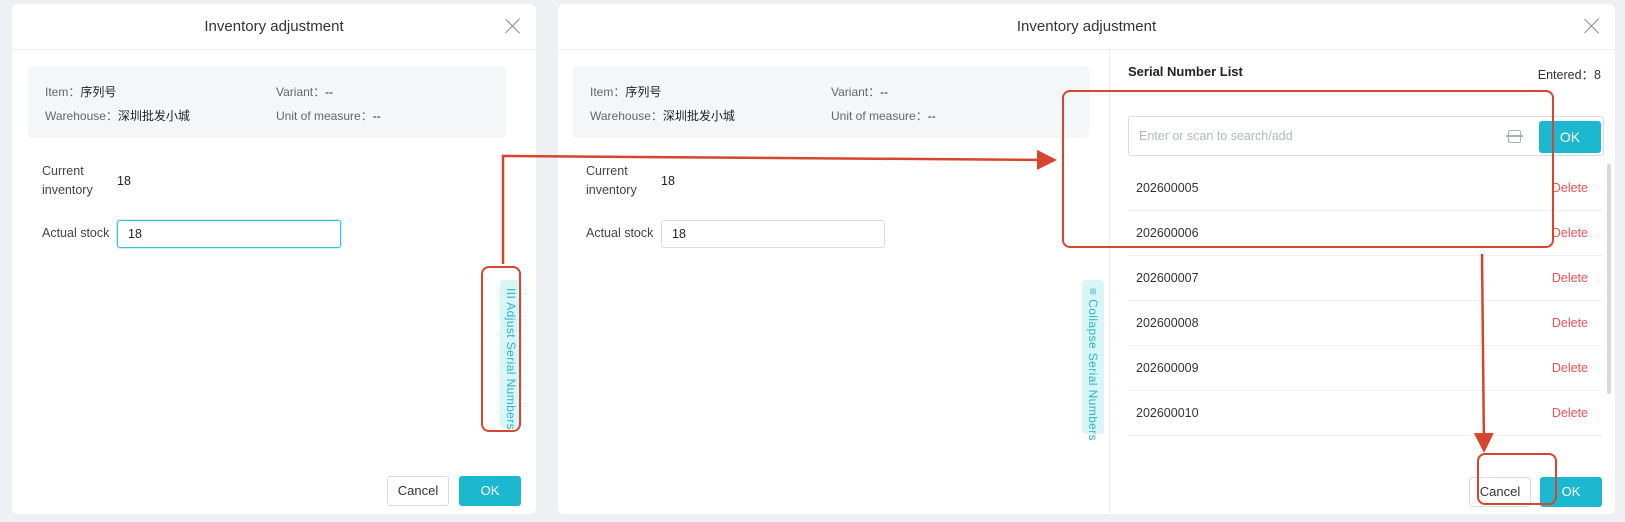 The width and height of the screenshot is (1625, 522). Describe the element at coordinates (1483, 353) in the screenshot. I see `arrow-to-ok-button` at that location.